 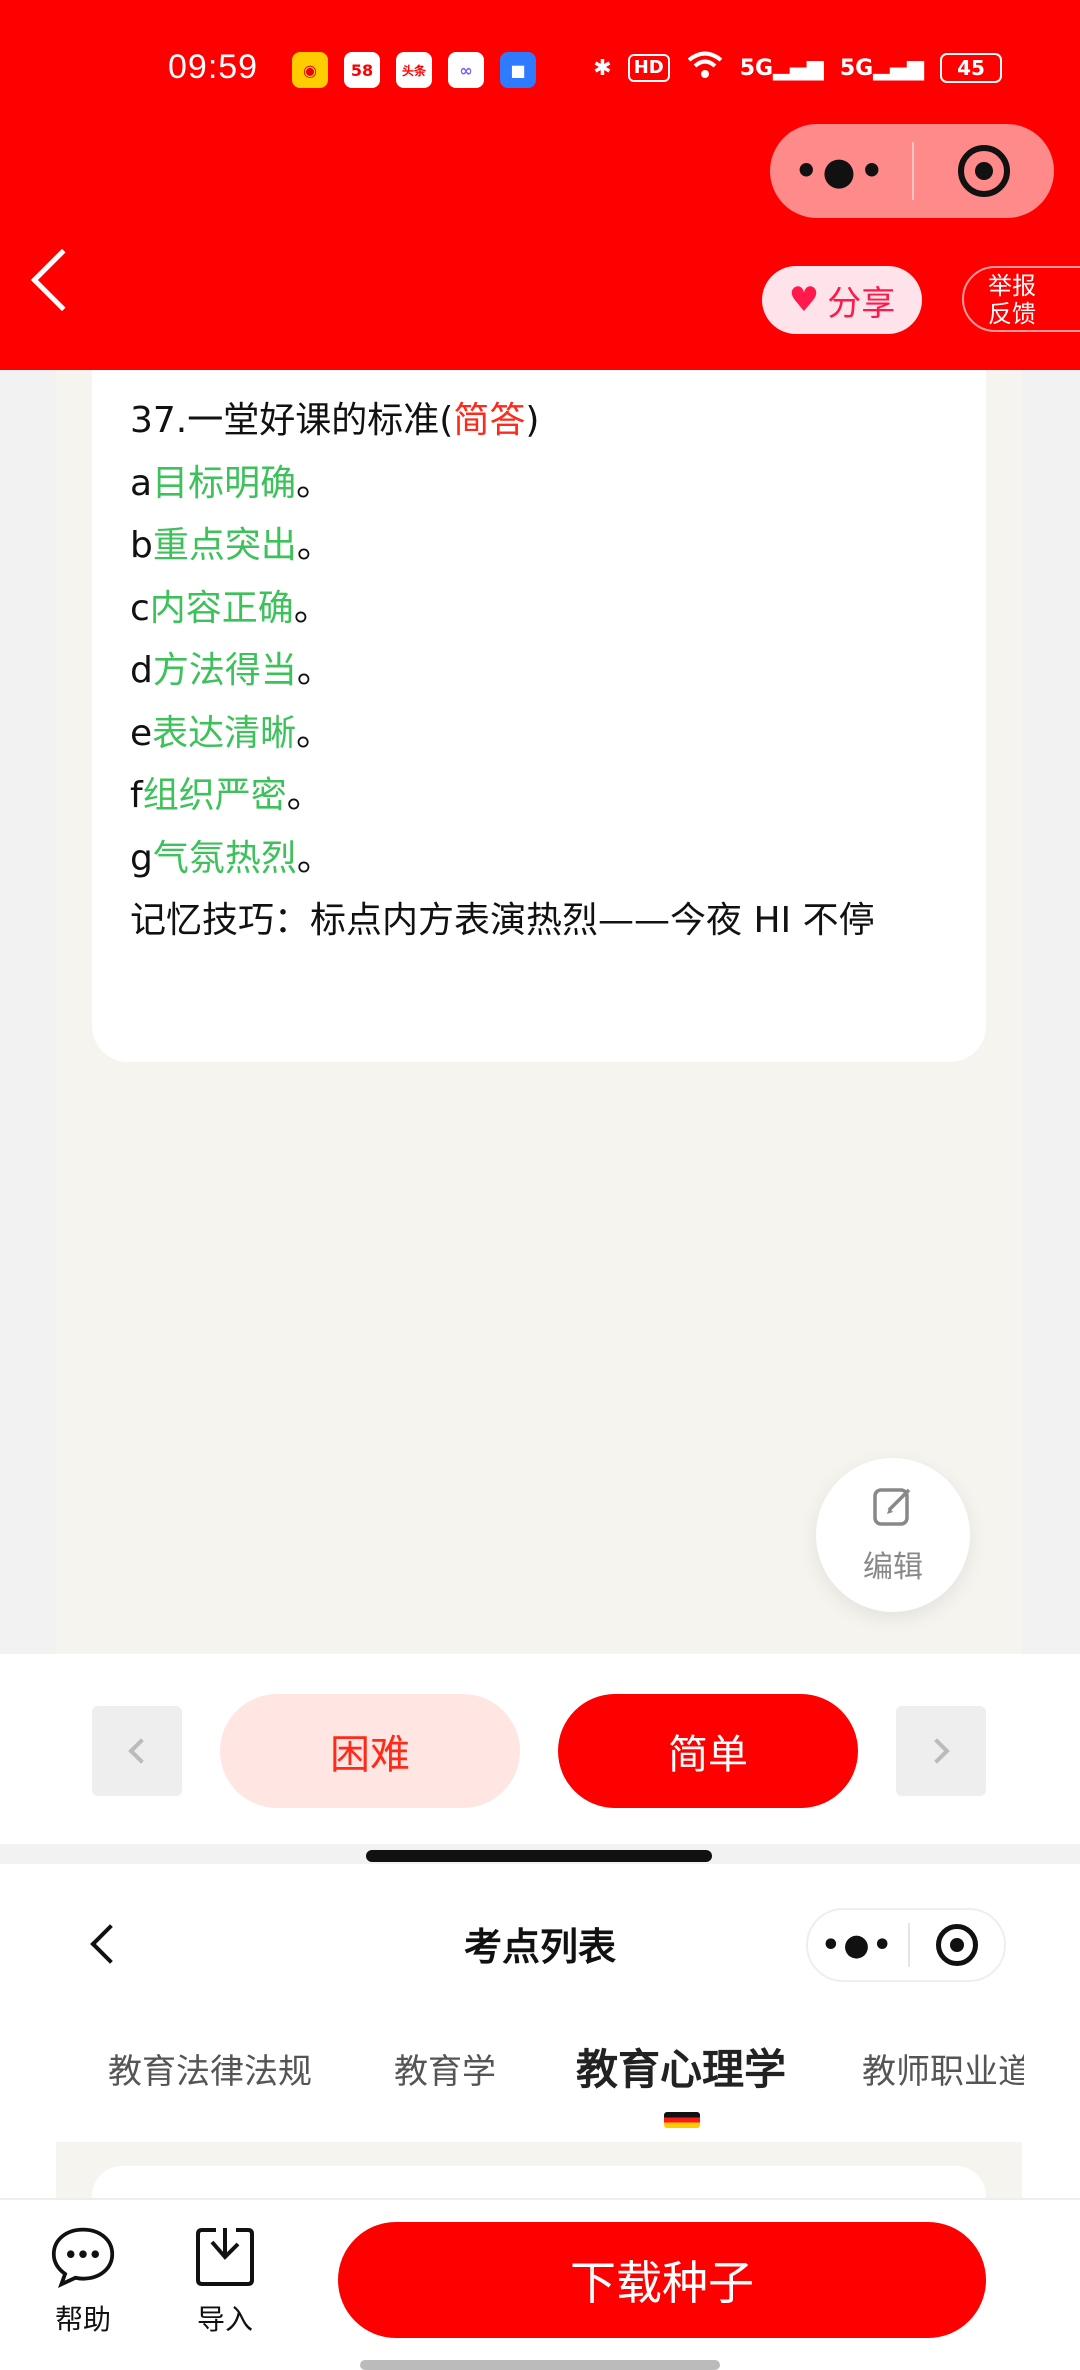 I want to click on hard-button: 困难, so click(x=370, y=1751).